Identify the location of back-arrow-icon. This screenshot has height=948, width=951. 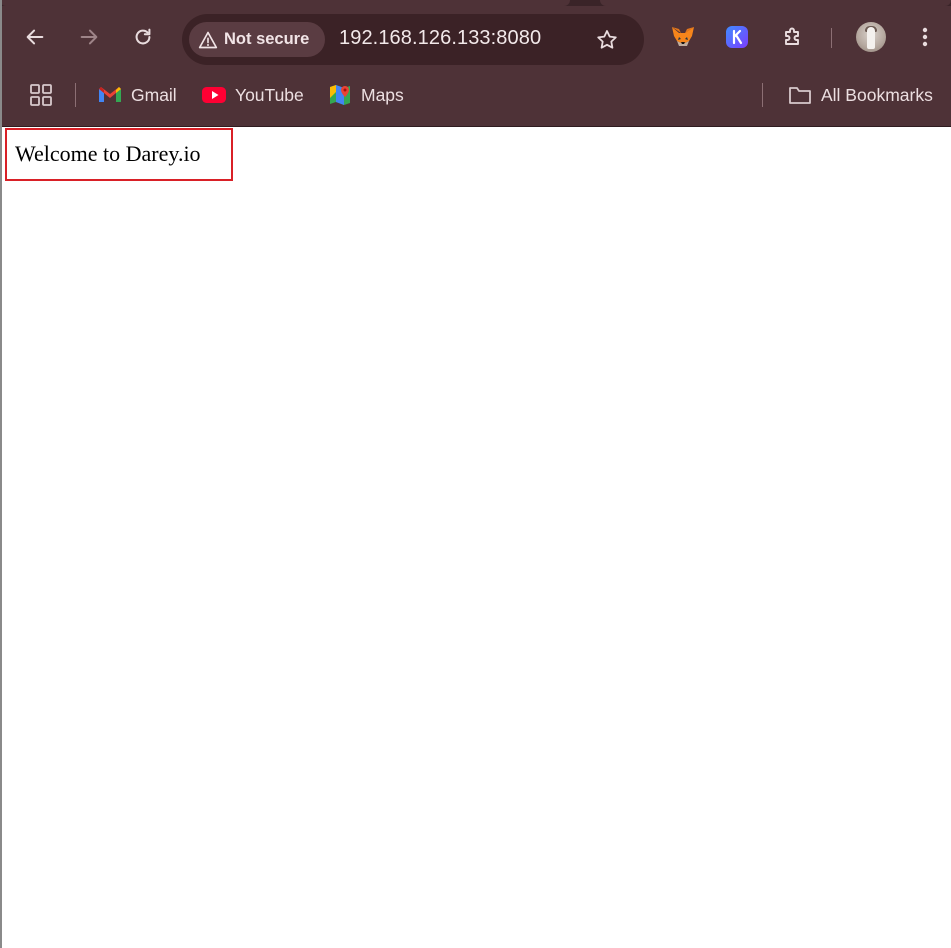
(35, 37).